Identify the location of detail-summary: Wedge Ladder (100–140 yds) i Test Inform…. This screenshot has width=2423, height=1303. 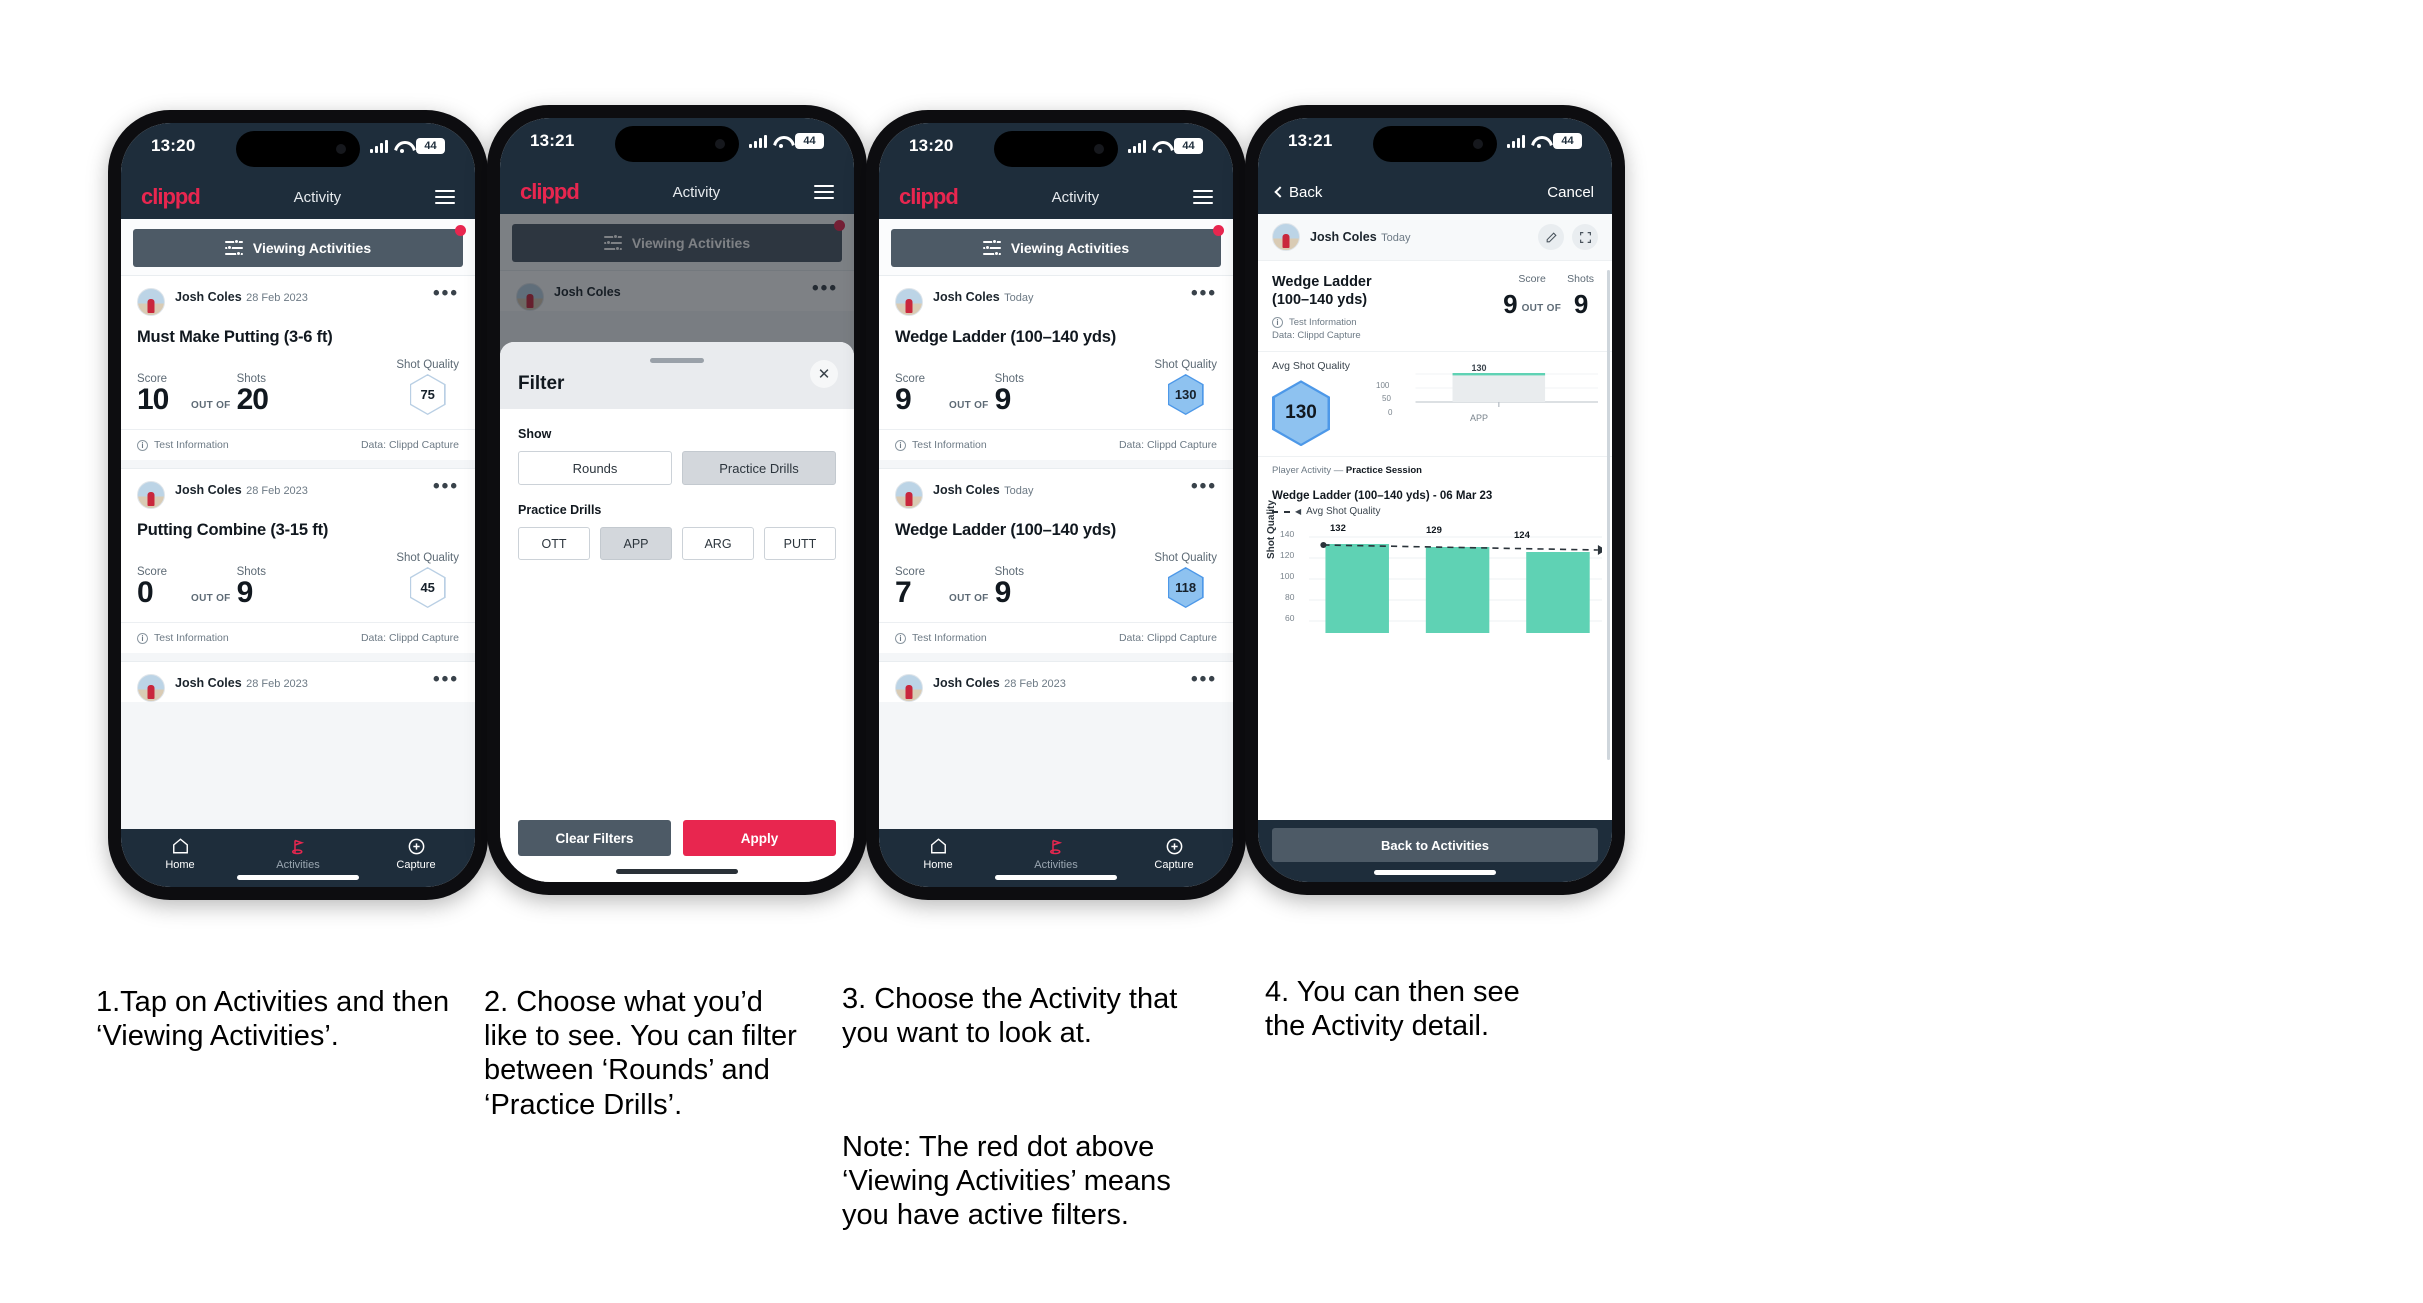
(1435, 306).